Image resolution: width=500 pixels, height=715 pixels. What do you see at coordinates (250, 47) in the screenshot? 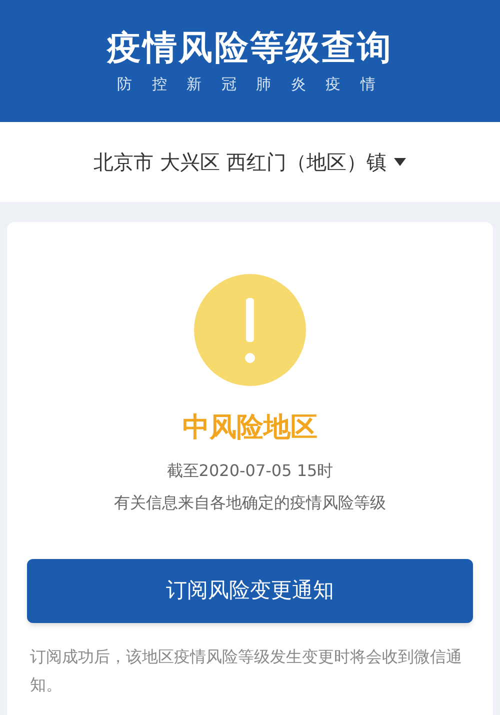
I see `page-title: 疫情风险等级查询` at bounding box center [250, 47].